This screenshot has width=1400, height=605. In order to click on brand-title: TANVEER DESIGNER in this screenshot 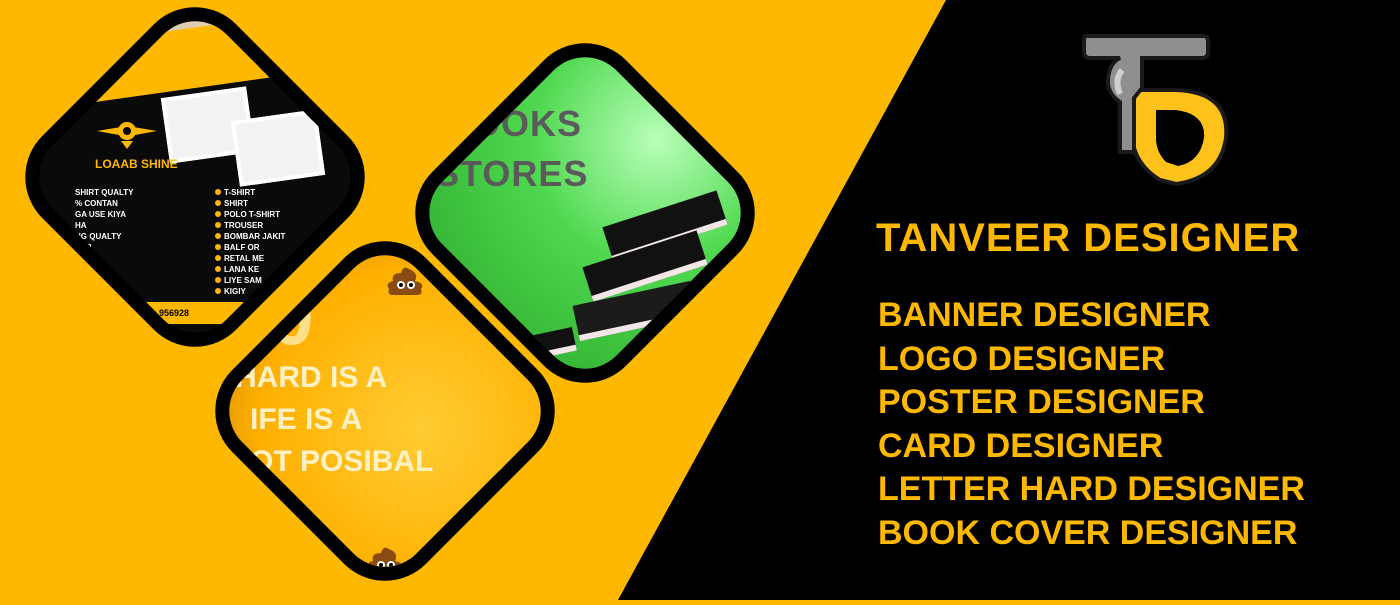, I will do `click(1088, 238)`.